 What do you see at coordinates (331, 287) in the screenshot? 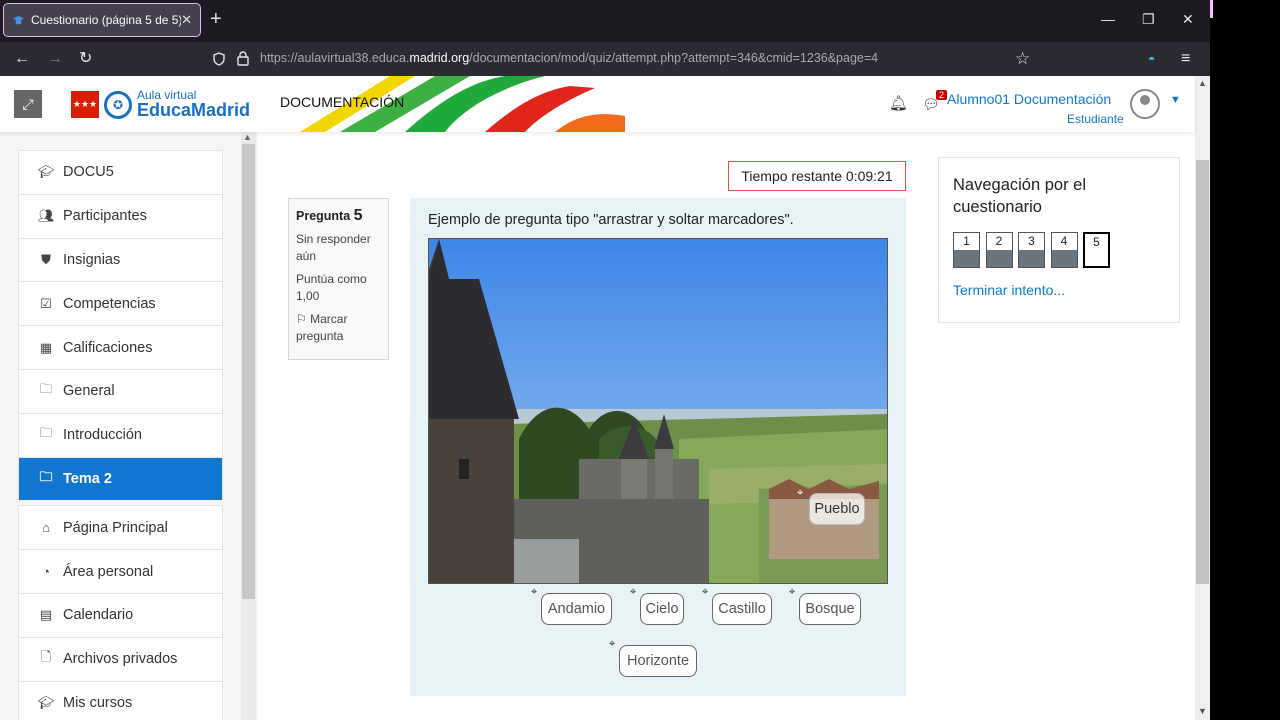
I see `question-grade: Puntúa como 1,00` at bounding box center [331, 287].